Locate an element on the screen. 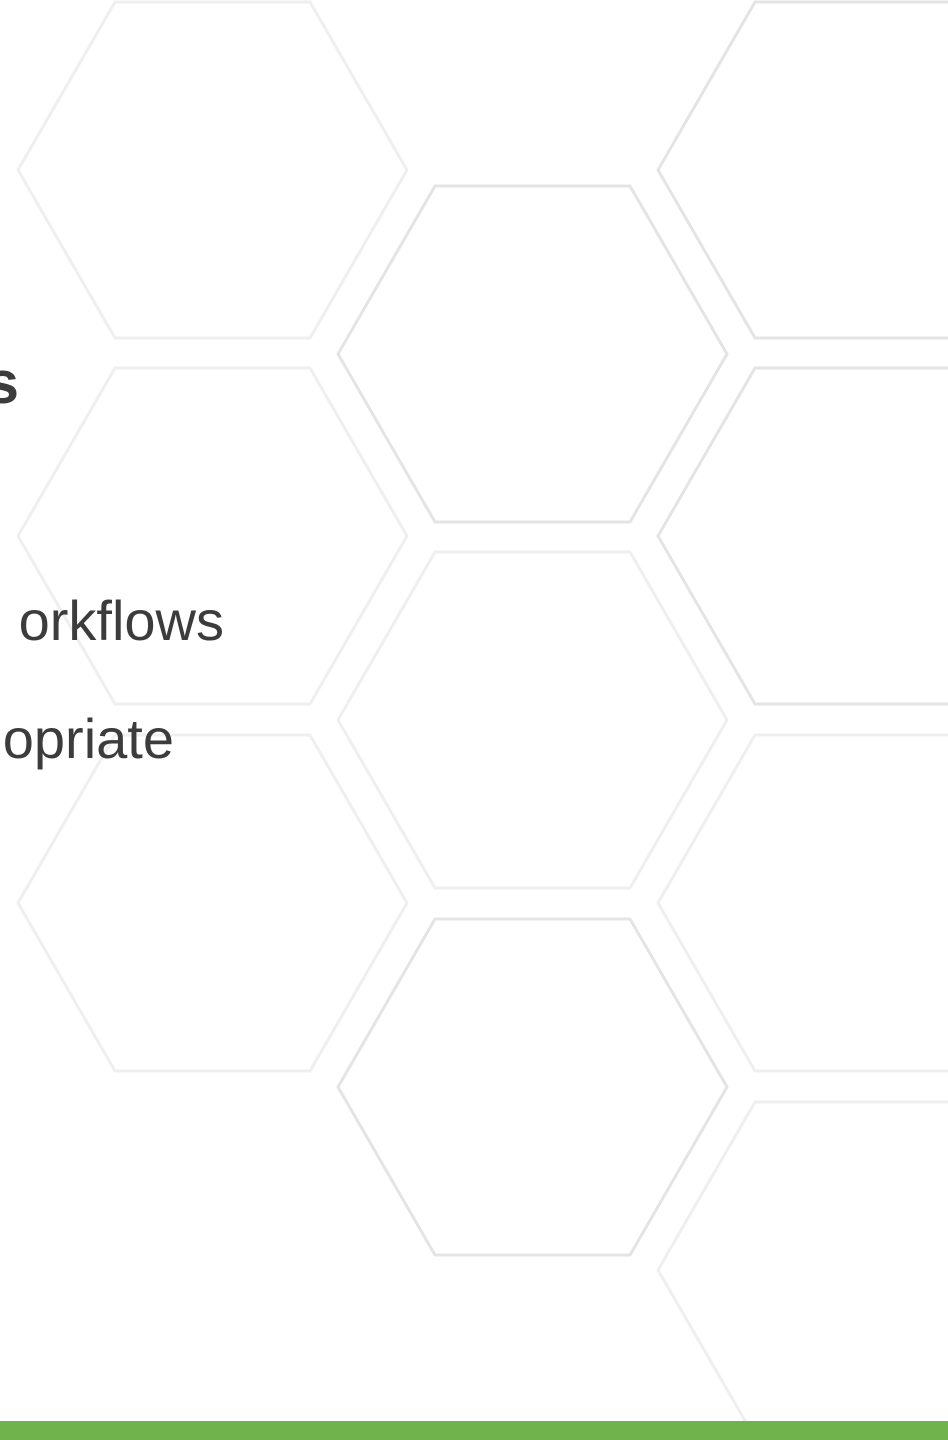 Image resolution: width=948 pixels, height=1440 pixels. bullet-item: opriate is located at coordinates (88, 738).